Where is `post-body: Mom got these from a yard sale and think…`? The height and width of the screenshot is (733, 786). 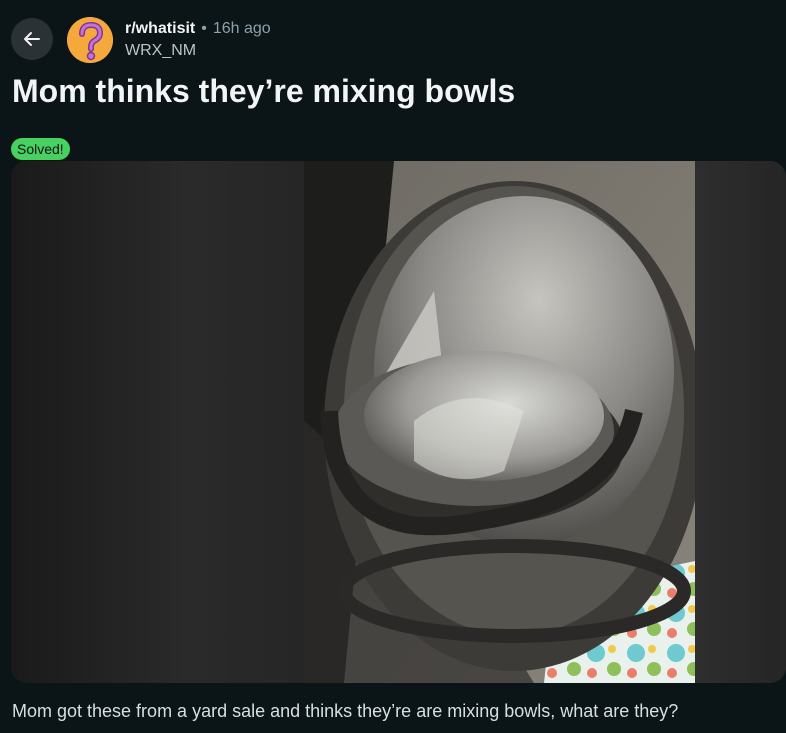
post-body: Mom got these from a yard sale and think… is located at coordinates (345, 711).